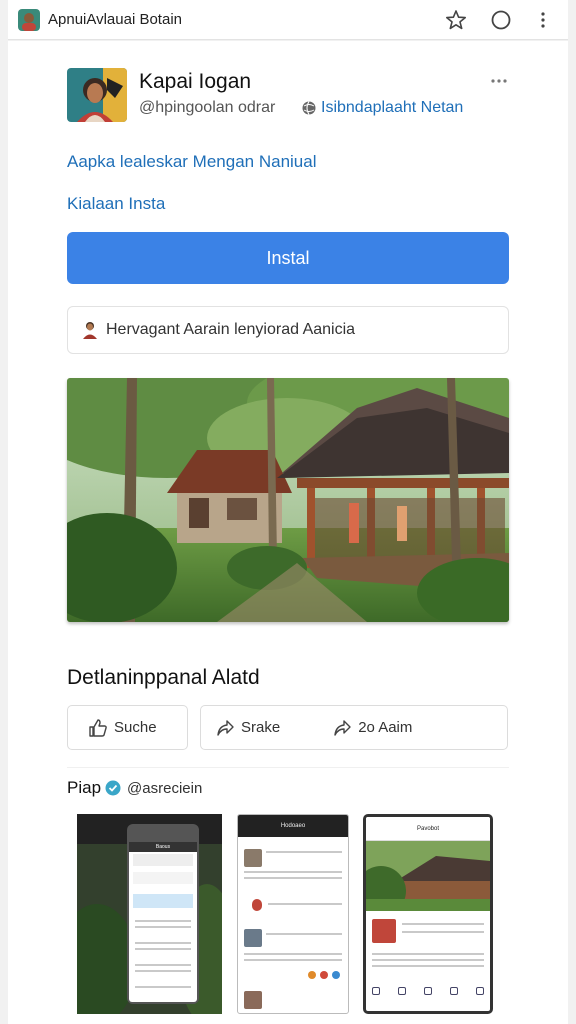 The image size is (576, 1024). I want to click on shot1-header: Baous, so click(163, 847).